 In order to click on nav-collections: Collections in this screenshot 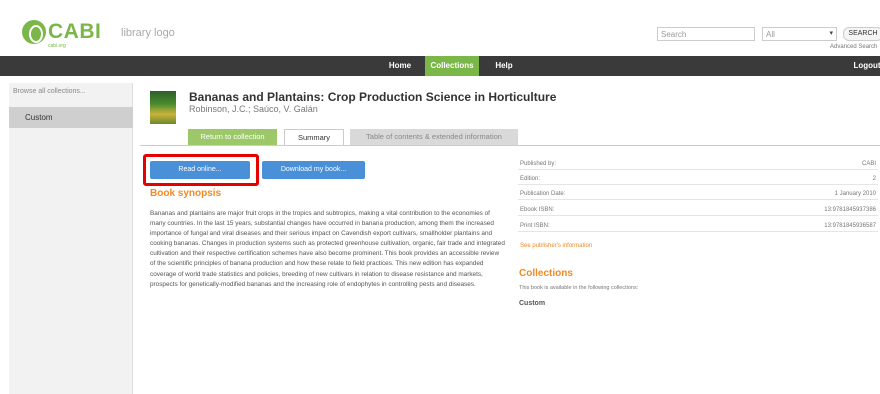, I will do `click(452, 66)`.